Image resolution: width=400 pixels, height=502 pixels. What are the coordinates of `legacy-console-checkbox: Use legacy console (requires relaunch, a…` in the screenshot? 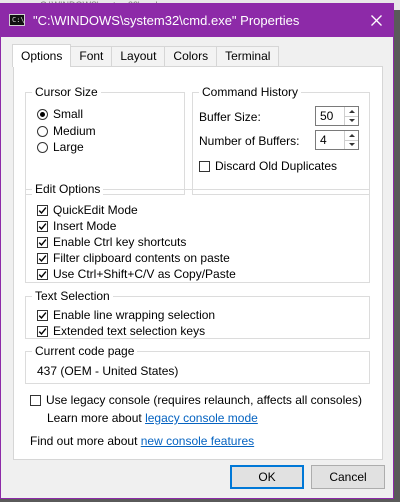 It's located at (196, 400).